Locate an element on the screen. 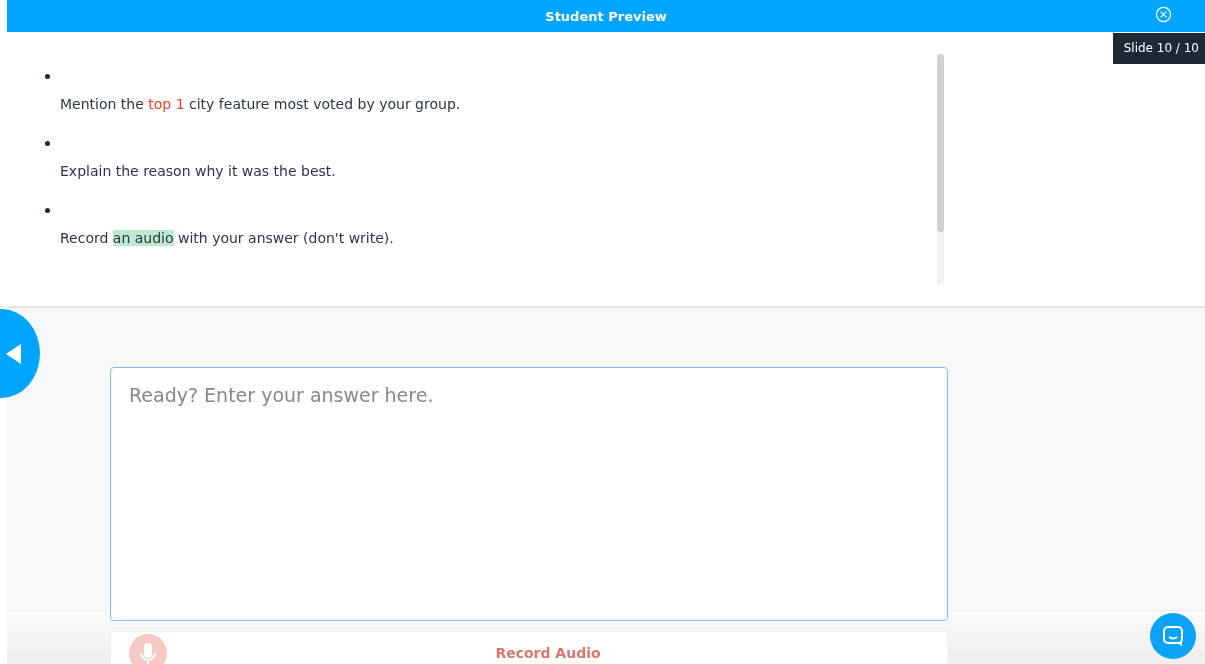 The image size is (1205, 664). left-arrow-icon is located at coordinates (14, 354).